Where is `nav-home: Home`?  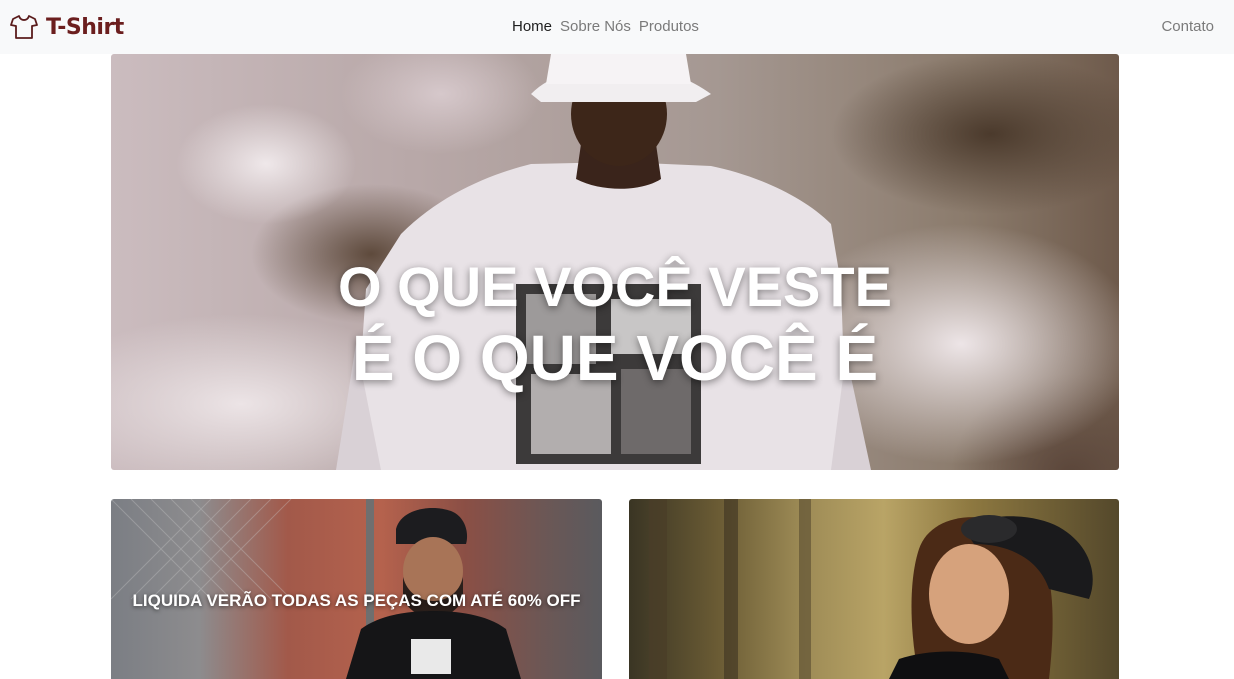 nav-home: Home is located at coordinates (532, 27).